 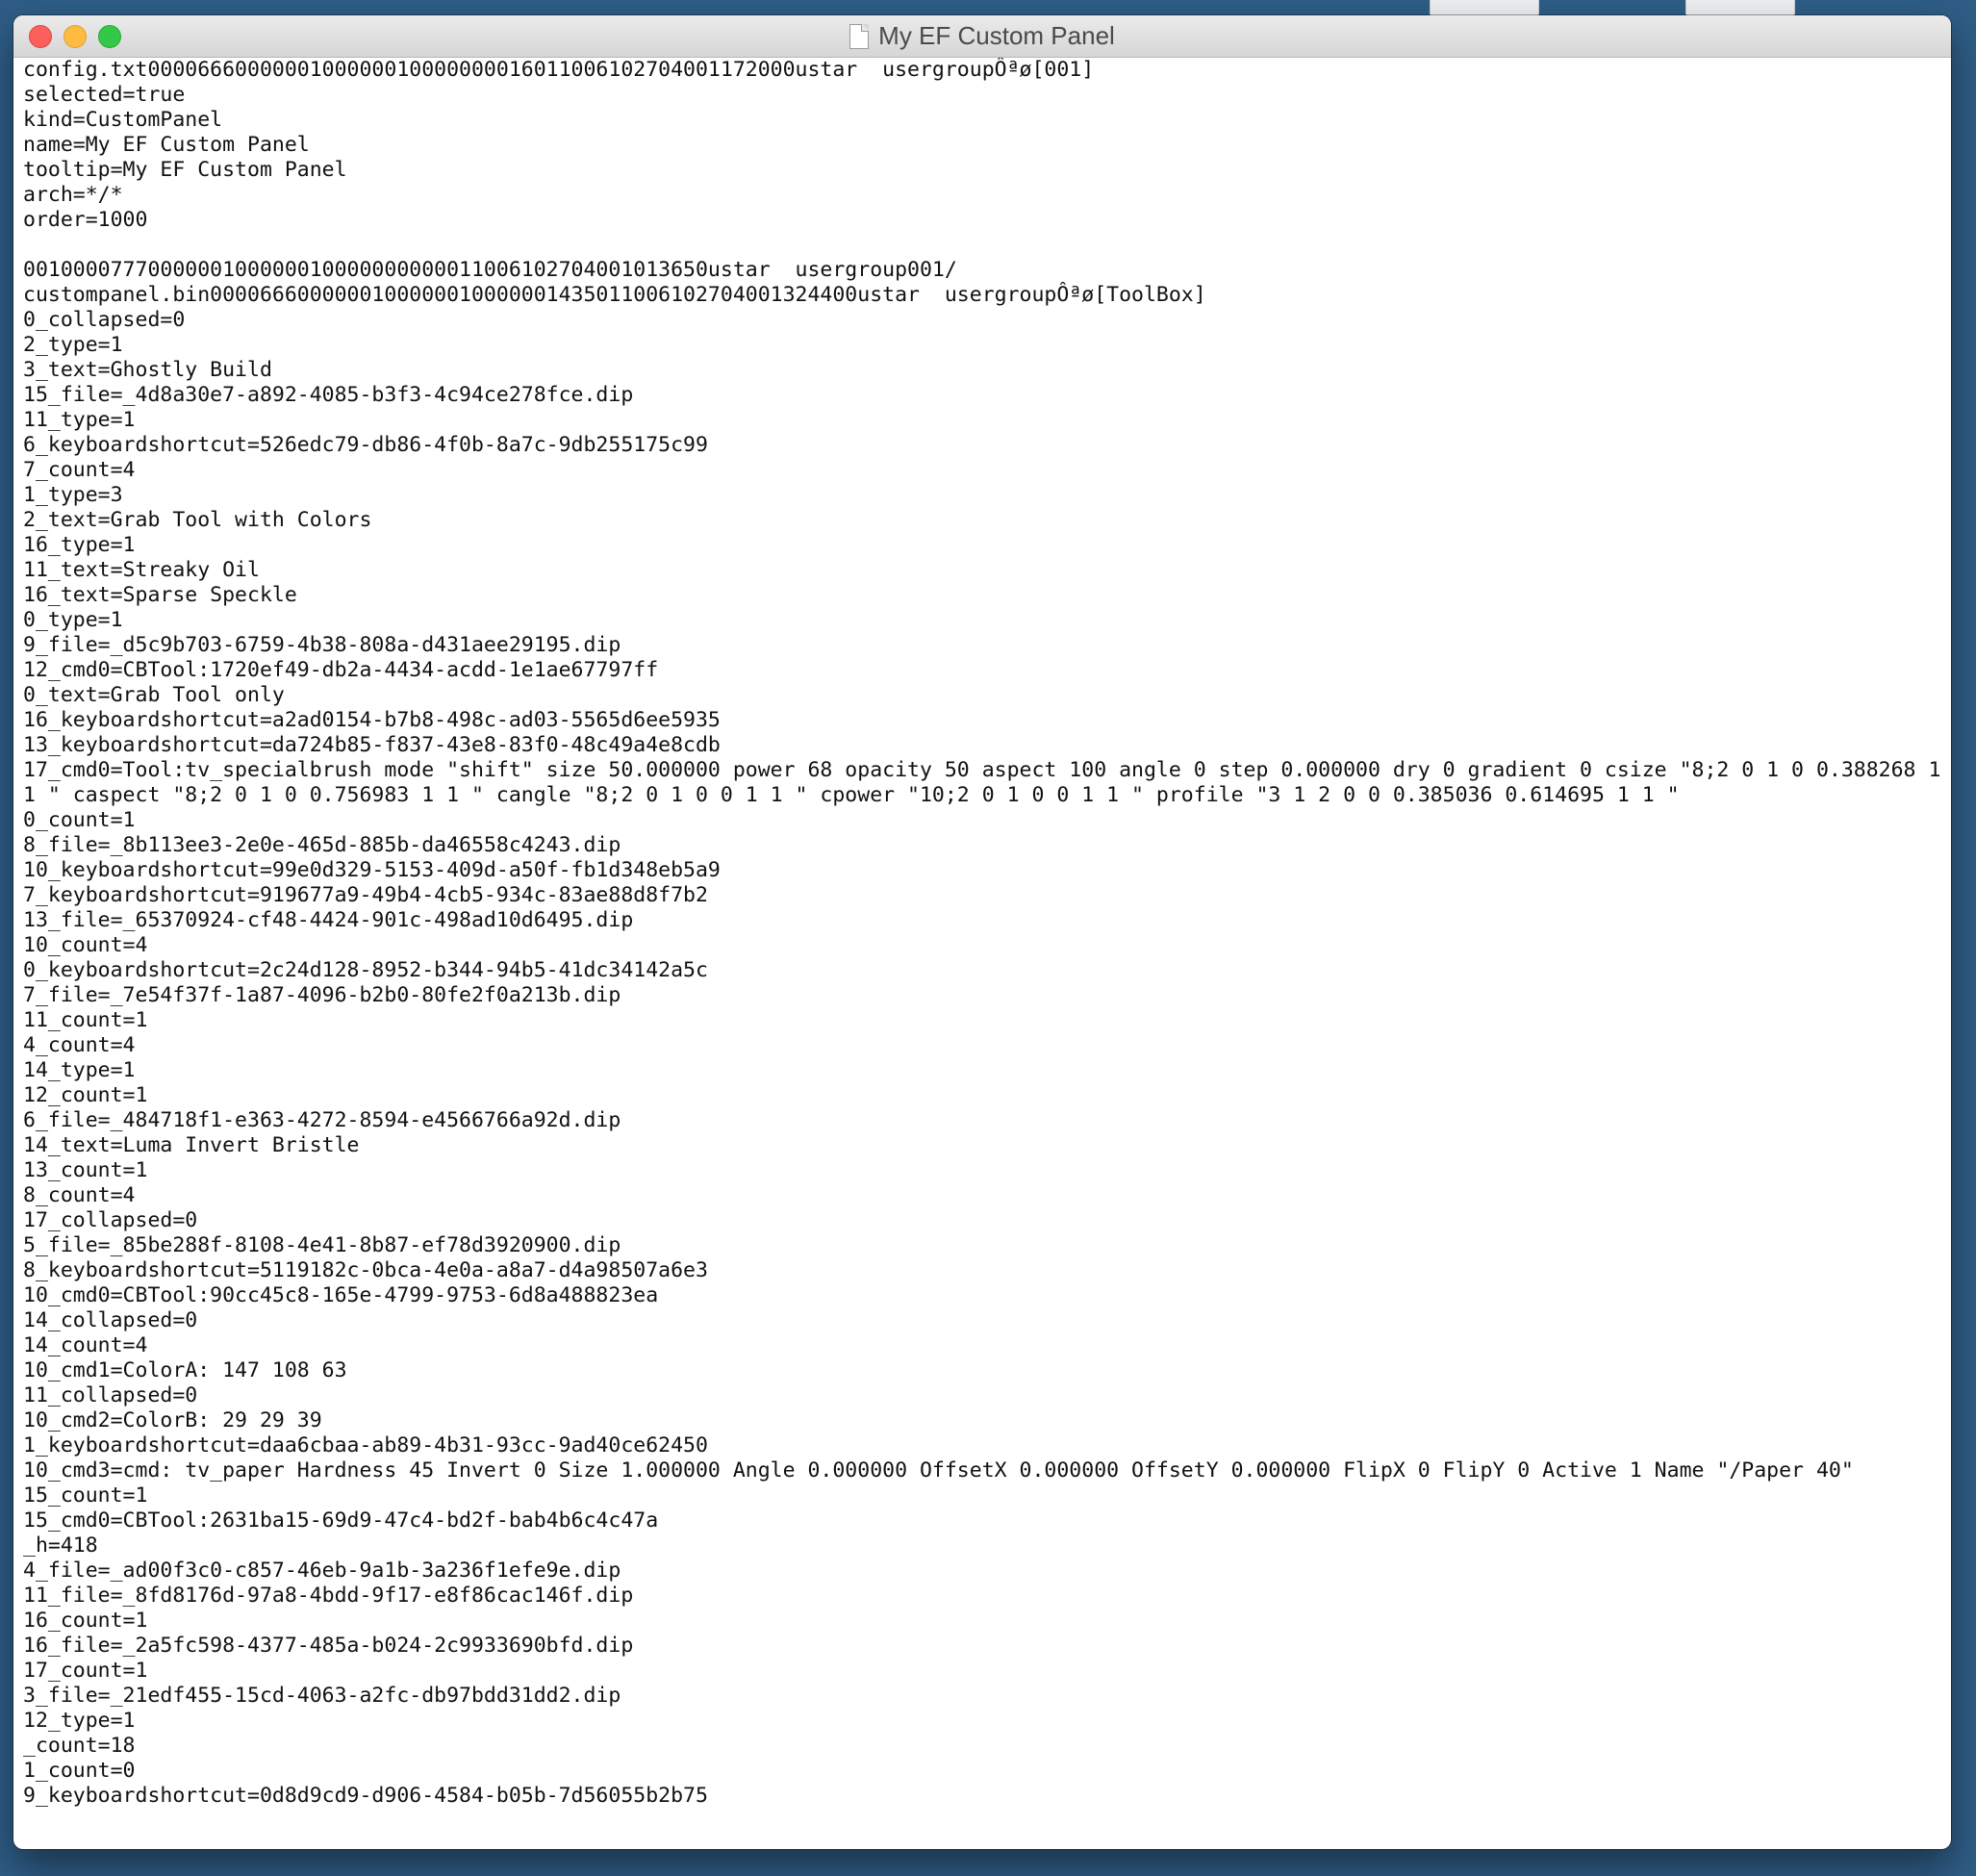 What do you see at coordinates (859, 36) in the screenshot?
I see `document-icon` at bounding box center [859, 36].